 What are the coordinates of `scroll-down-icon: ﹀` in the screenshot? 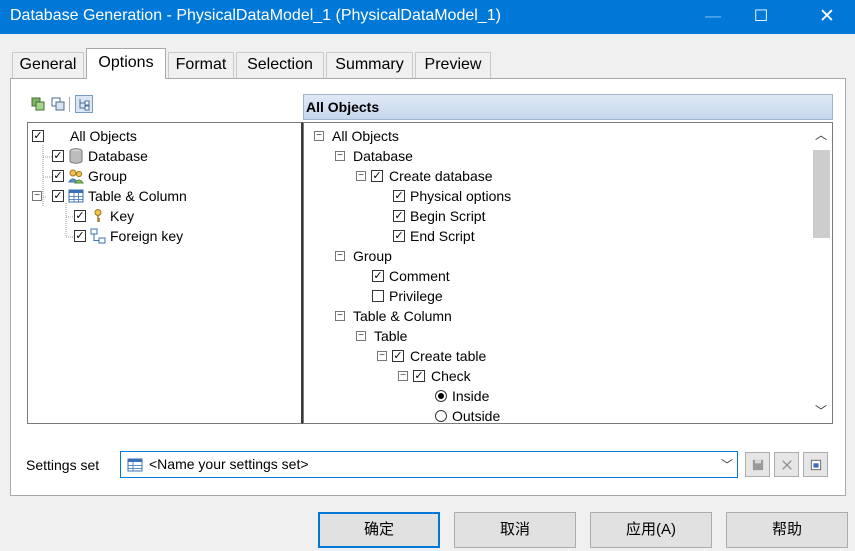 It's located at (821, 411).